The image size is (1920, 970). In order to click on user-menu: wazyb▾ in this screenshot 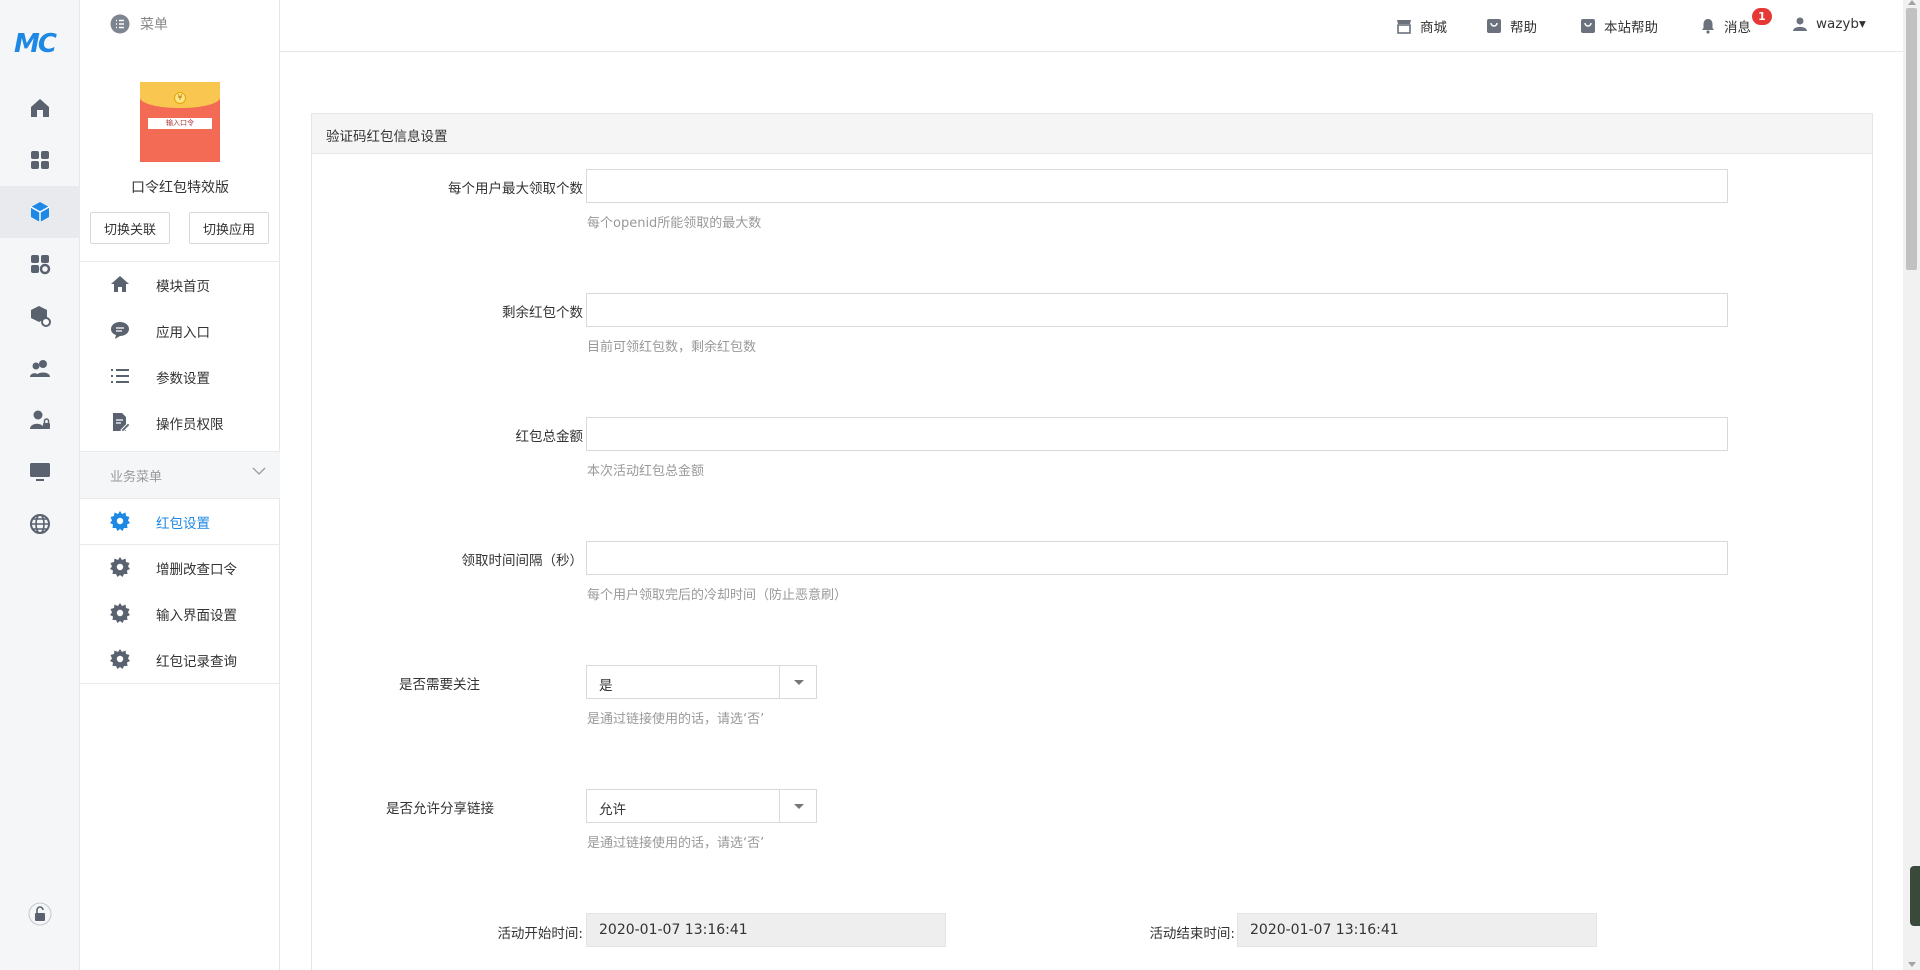, I will do `click(1829, 24)`.